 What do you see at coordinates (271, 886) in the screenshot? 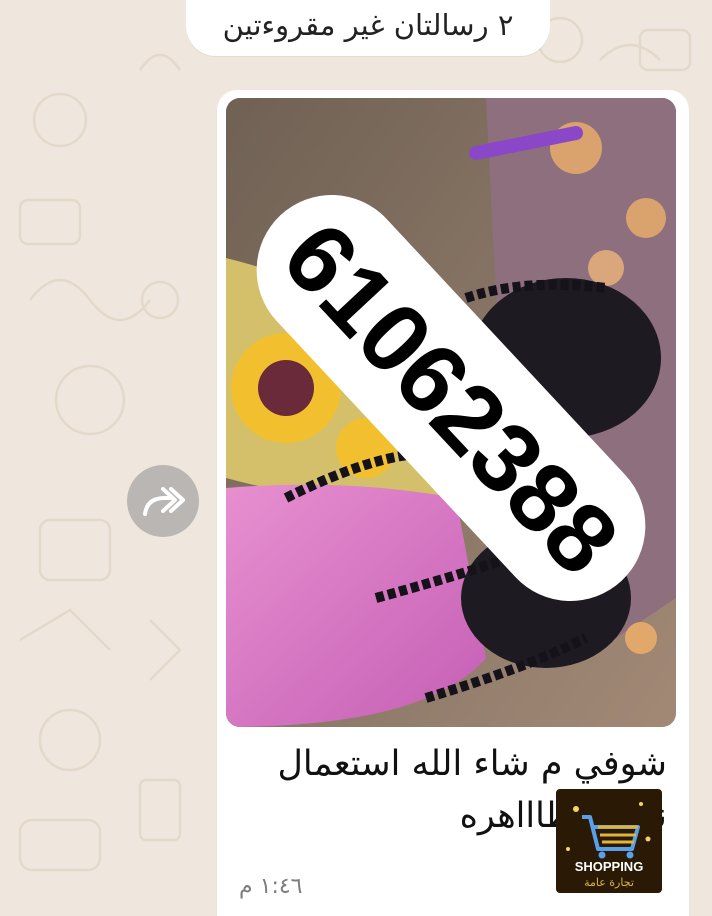
I see `message-timestamp: ١:٤٦ م` at bounding box center [271, 886].